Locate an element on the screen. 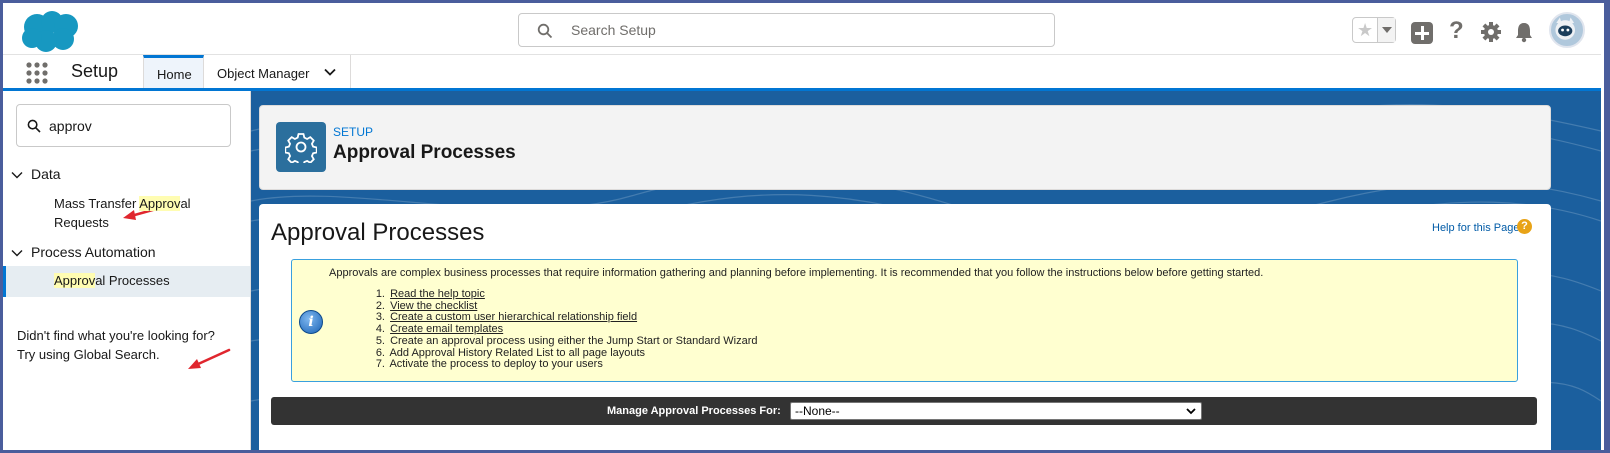 The width and height of the screenshot is (1610, 453). create-email-templates-link: Create email templates is located at coordinates (446, 329).